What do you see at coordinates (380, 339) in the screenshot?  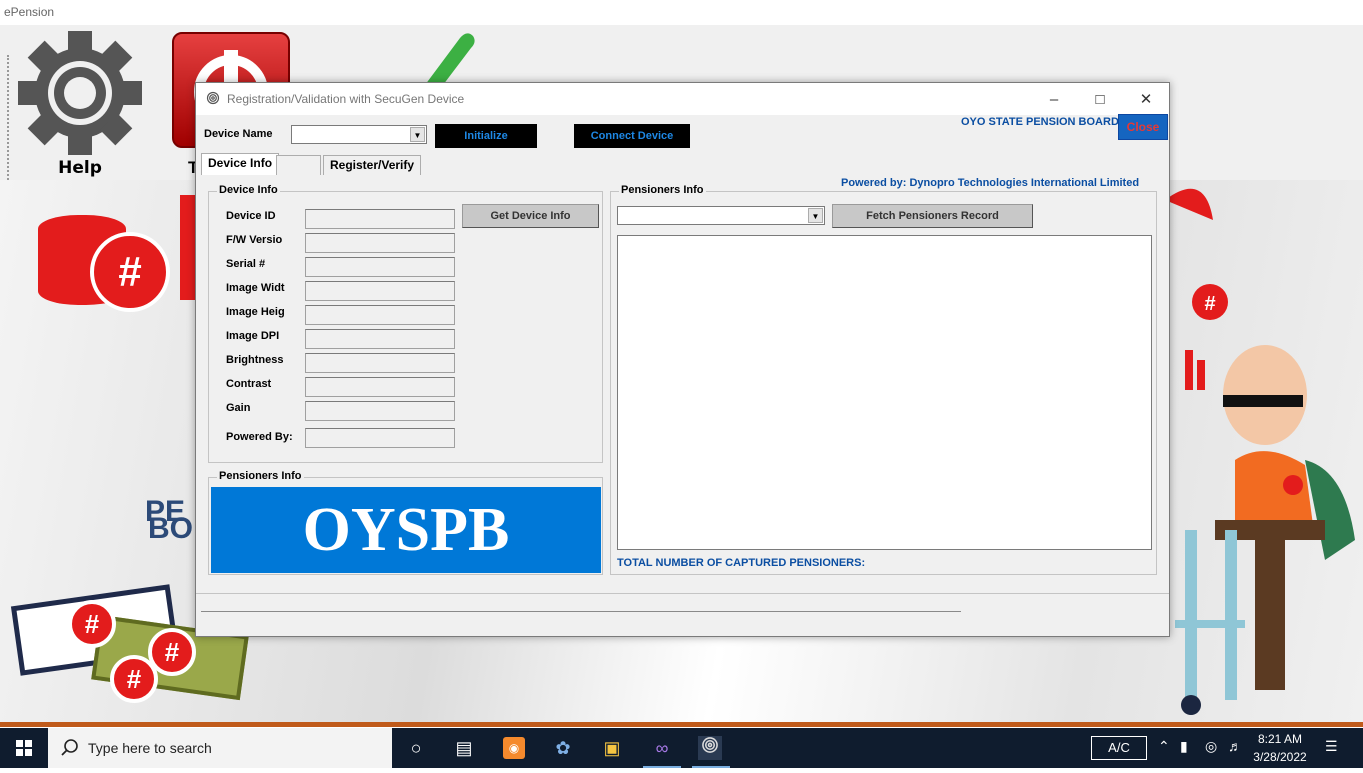 I see `image-dpi-field` at bounding box center [380, 339].